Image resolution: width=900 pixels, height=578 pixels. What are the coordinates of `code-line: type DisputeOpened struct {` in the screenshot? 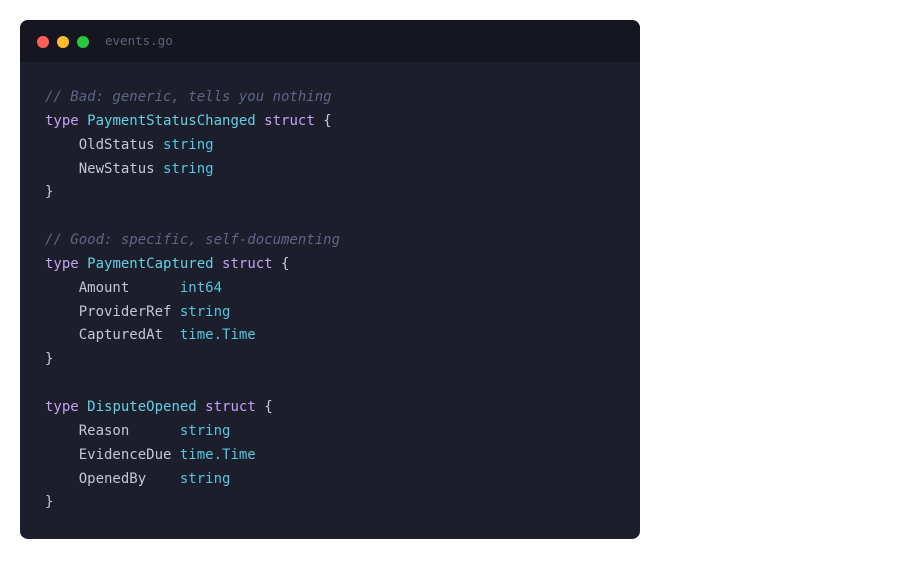 It's located at (192, 408).